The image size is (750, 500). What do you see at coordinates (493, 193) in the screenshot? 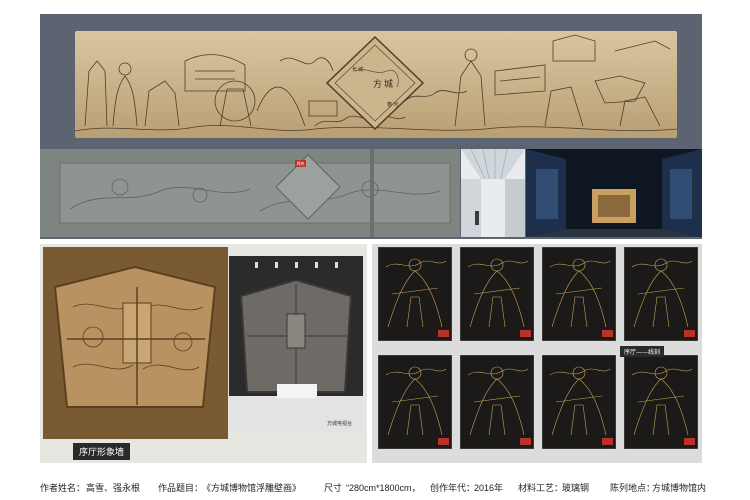
I see `hallway-photo` at bounding box center [493, 193].